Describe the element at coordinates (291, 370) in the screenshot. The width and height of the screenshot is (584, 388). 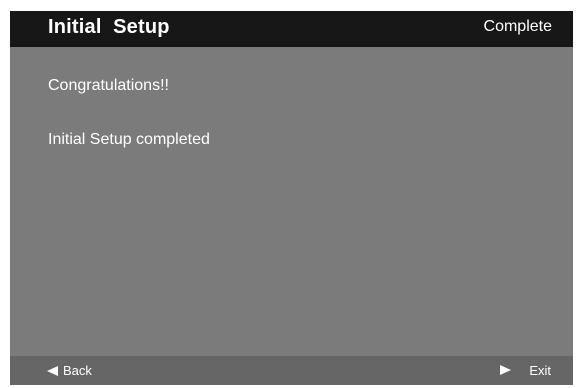
I see `footer-bar: Back Exit` at that location.